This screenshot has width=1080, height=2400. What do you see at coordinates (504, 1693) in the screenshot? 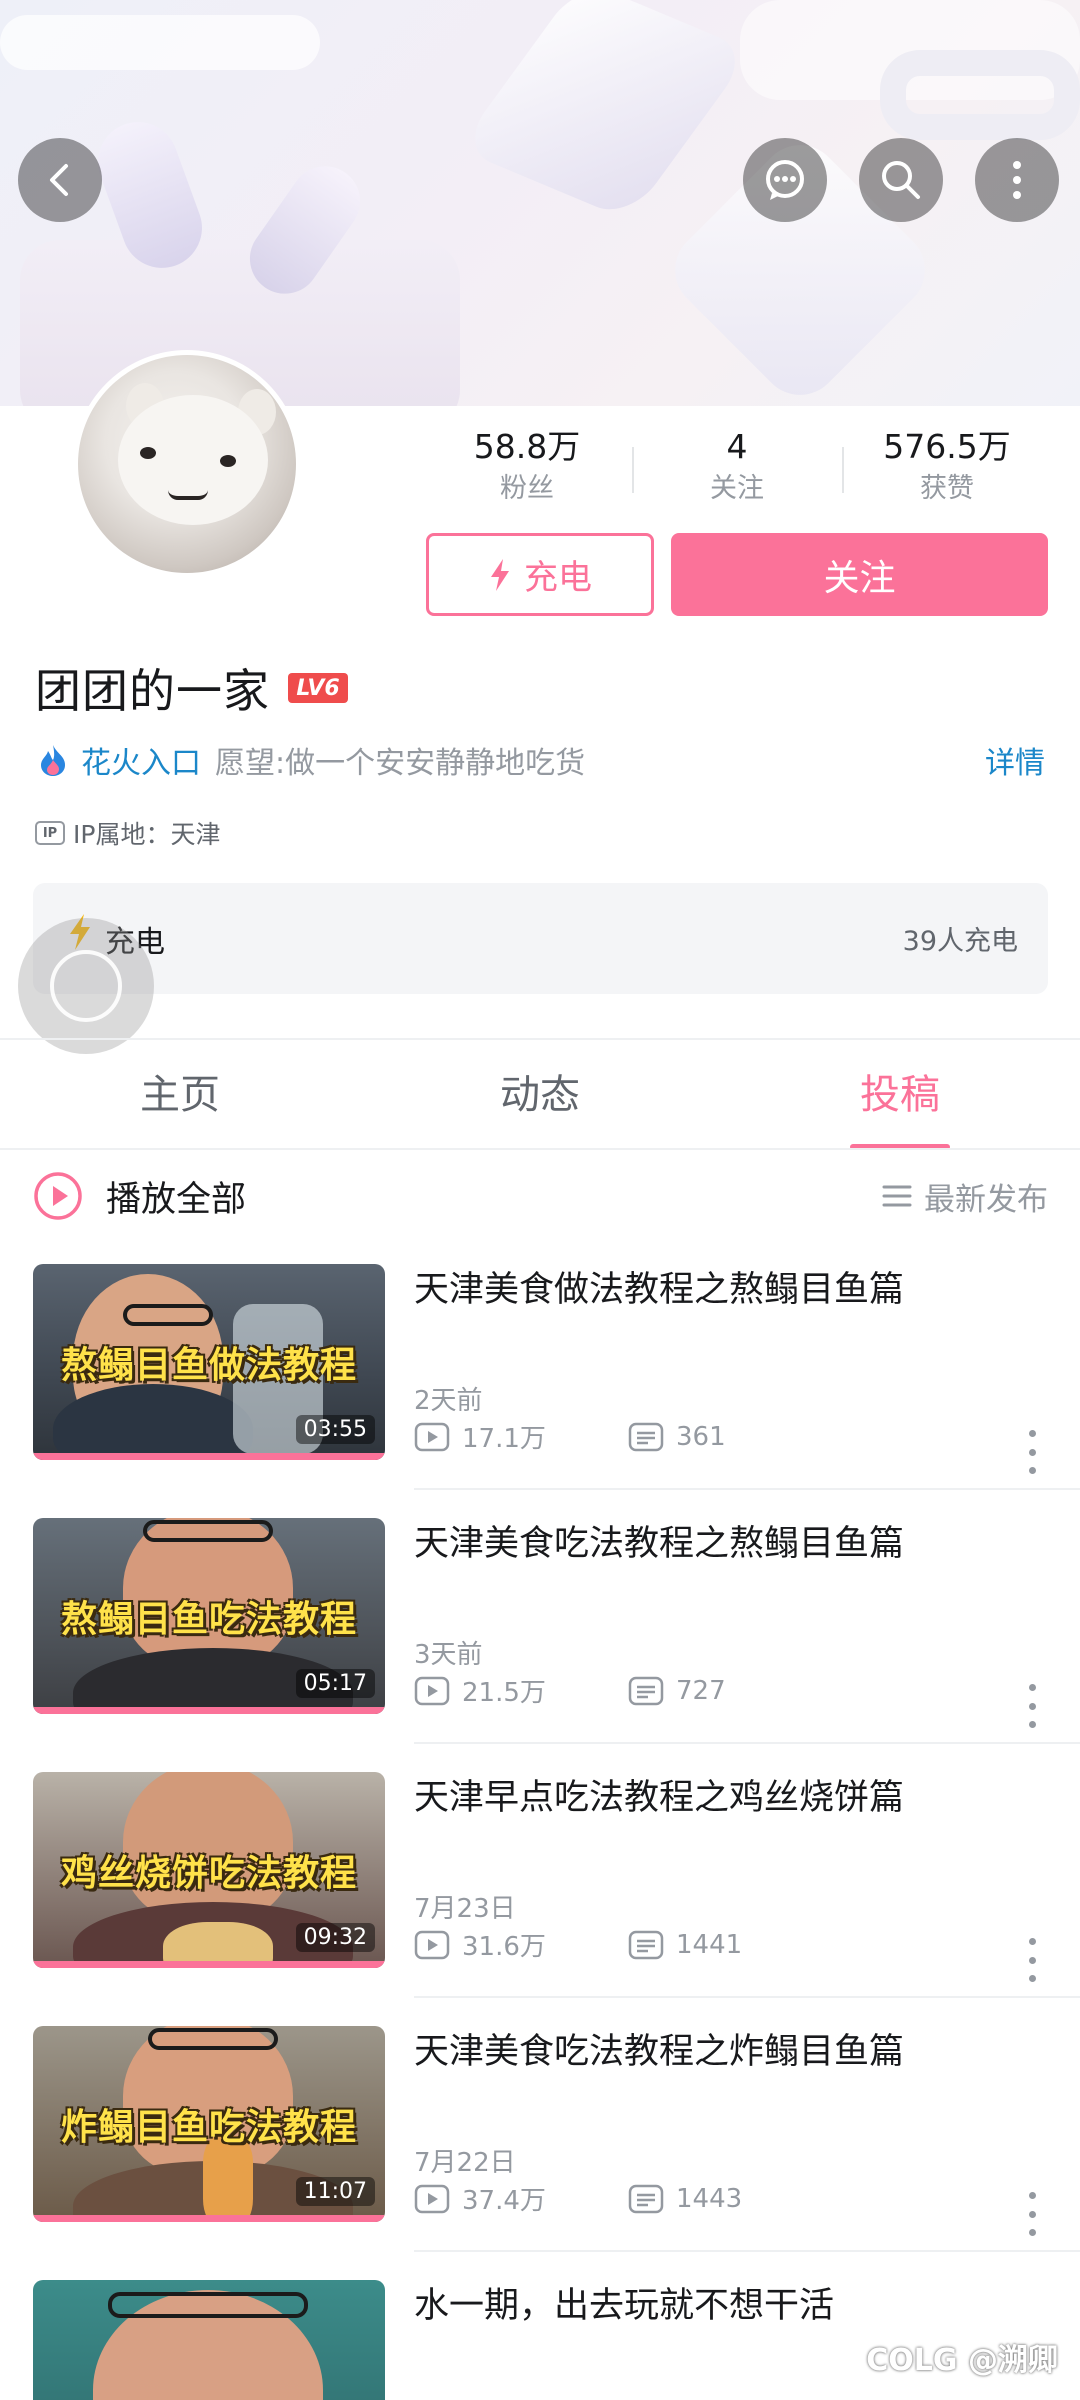
I see `play-count: 21.5万` at bounding box center [504, 1693].